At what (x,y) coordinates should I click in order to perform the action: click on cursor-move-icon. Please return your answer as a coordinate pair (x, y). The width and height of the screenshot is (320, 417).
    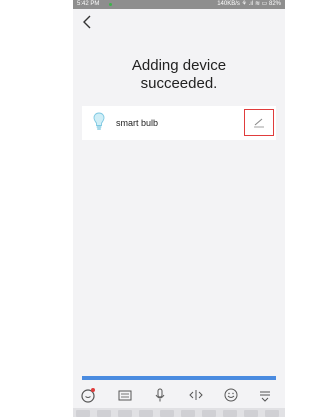
    Looking at the image, I should click on (196, 395).